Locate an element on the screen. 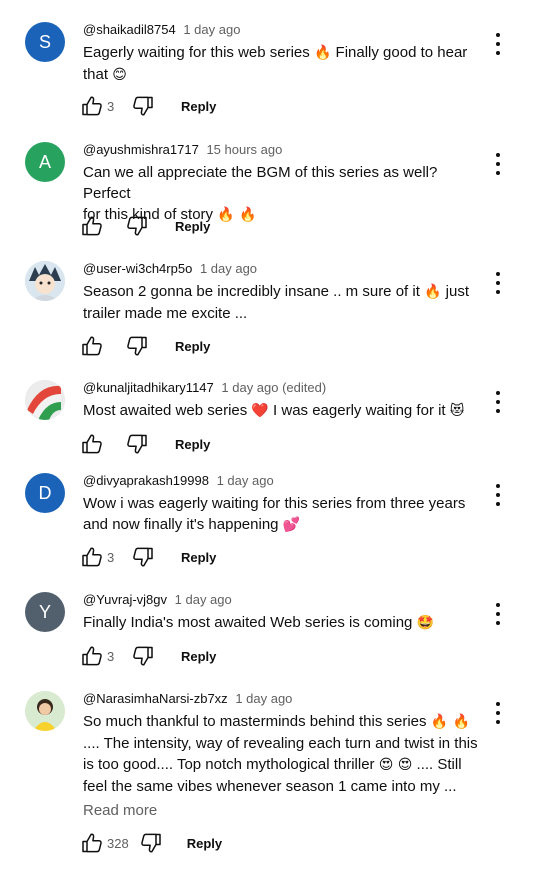 The height and width of the screenshot is (872, 543). comment-actions: 328 Reply is located at coordinates (151, 843).